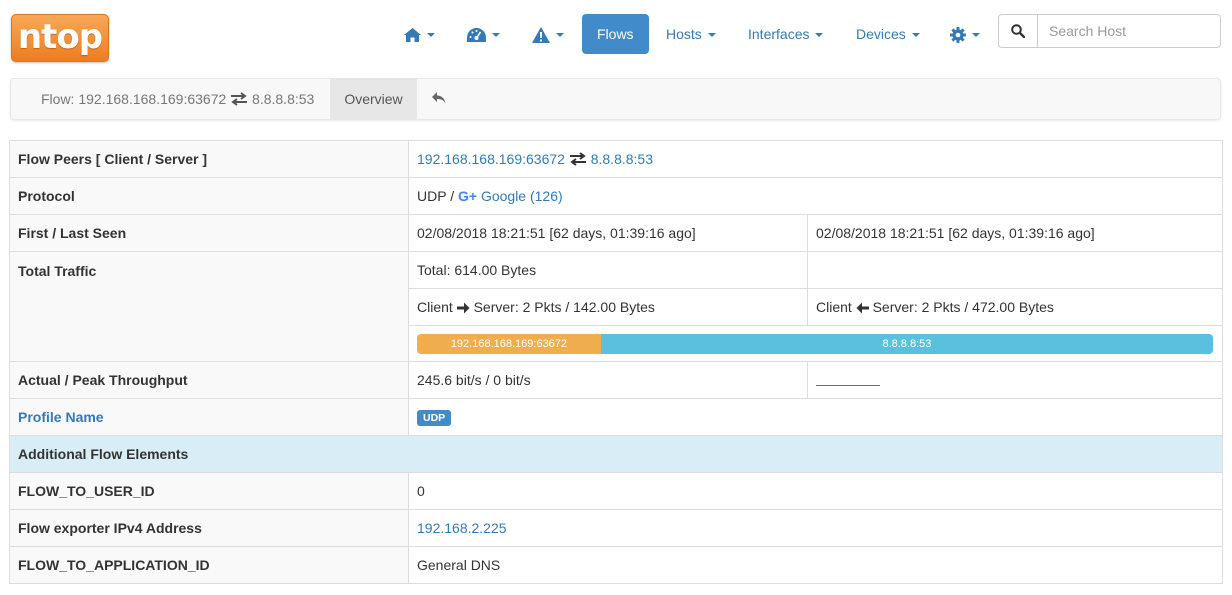 This screenshot has width=1232, height=595. What do you see at coordinates (616, 528) in the screenshot?
I see `row-exporter: Flow exporter IPv4 Address 192.168.2.225` at bounding box center [616, 528].